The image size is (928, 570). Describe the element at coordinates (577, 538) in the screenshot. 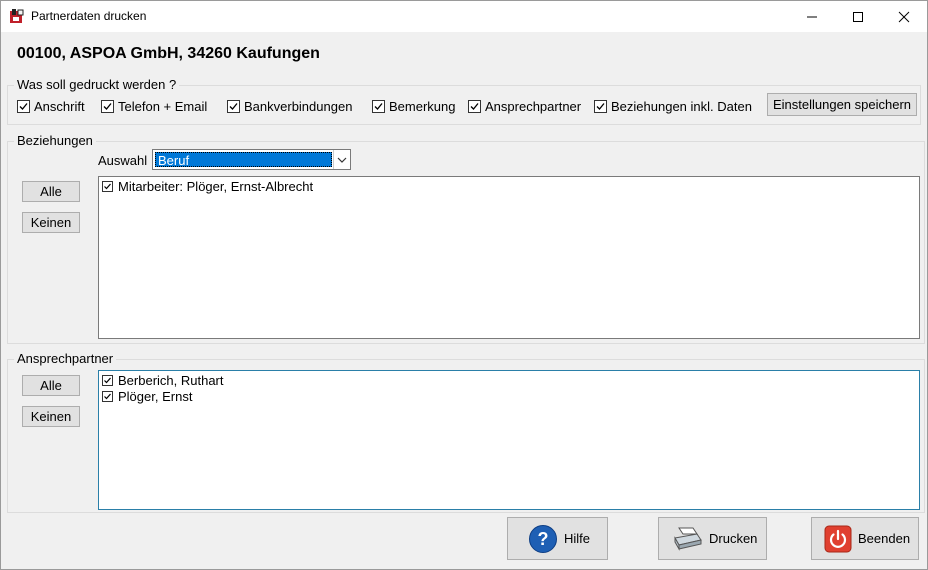

I see `help-label: Hilfe` at that location.